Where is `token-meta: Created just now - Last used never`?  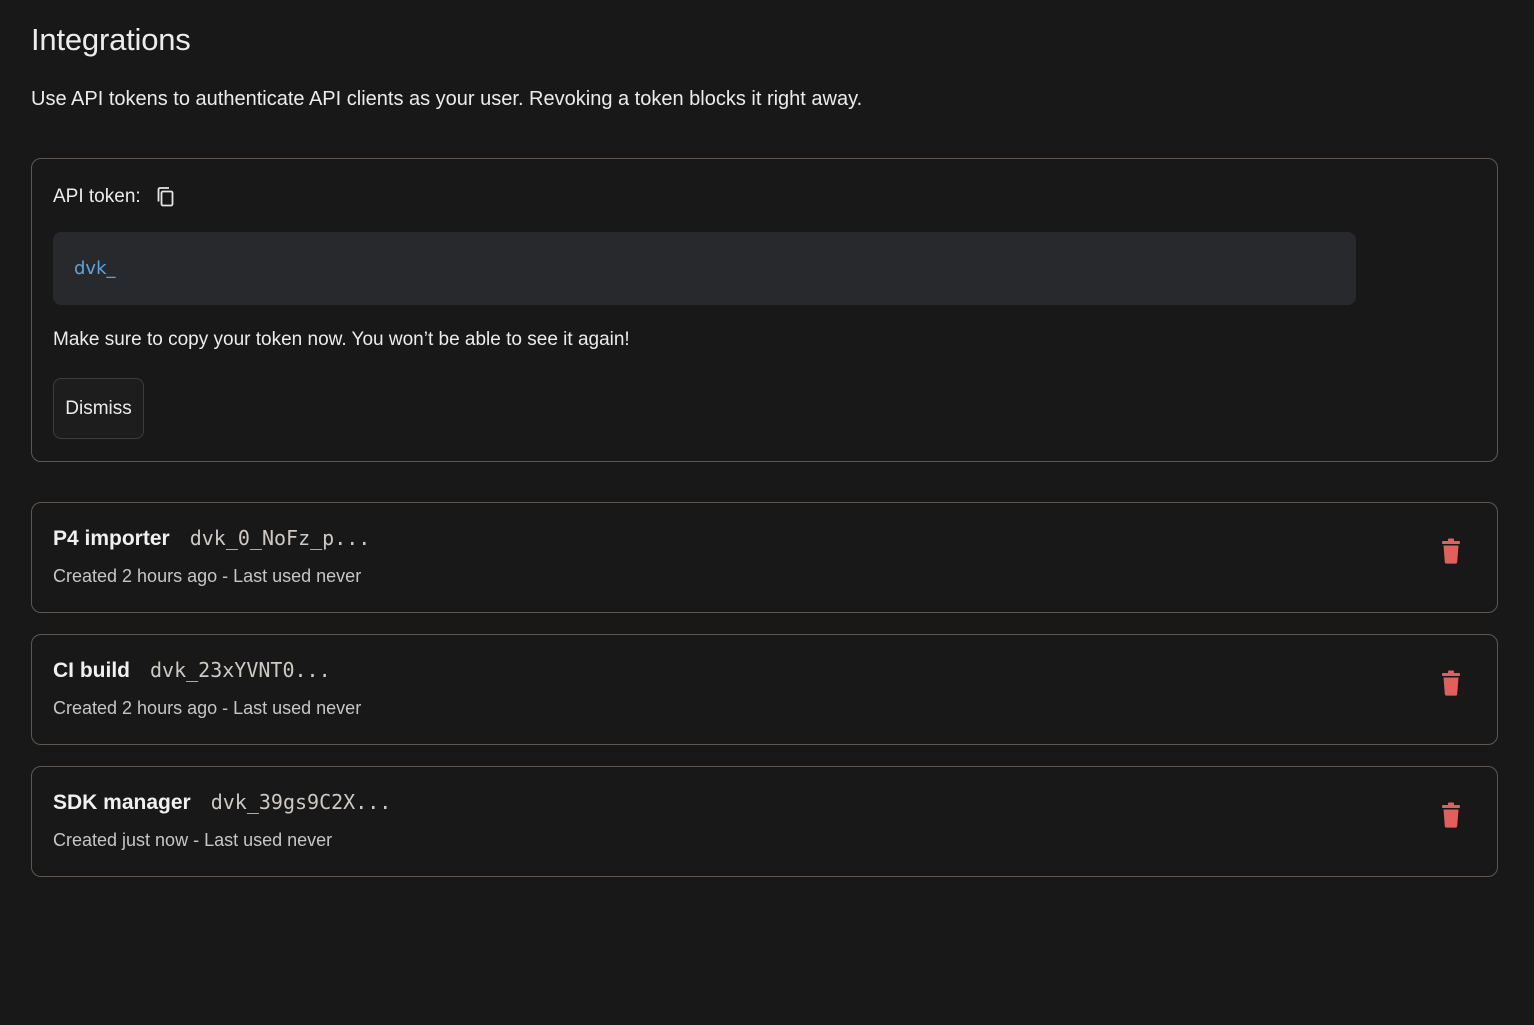
token-meta: Created just now - Last used never is located at coordinates (193, 840).